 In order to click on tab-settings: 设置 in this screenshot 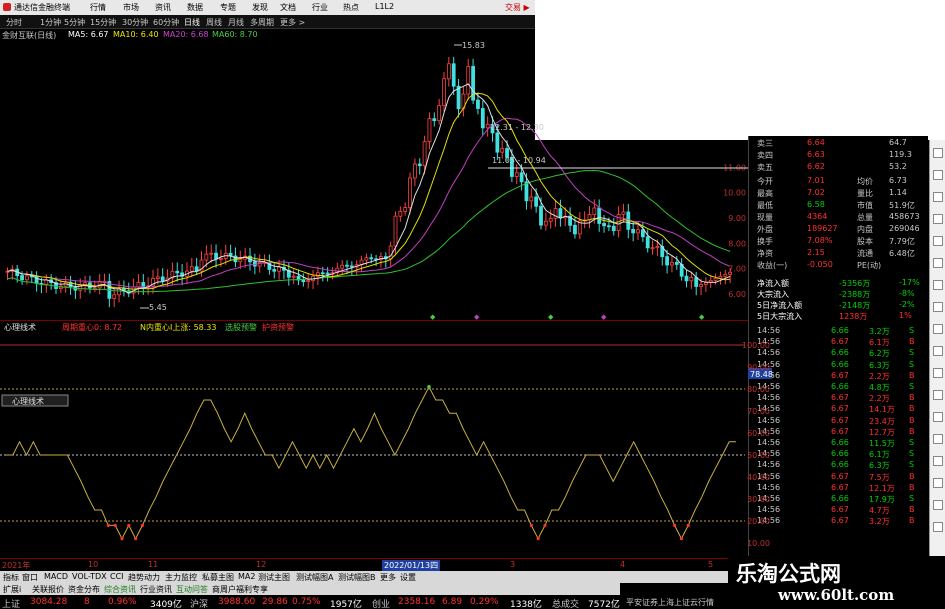, I will do `click(408, 577)`.